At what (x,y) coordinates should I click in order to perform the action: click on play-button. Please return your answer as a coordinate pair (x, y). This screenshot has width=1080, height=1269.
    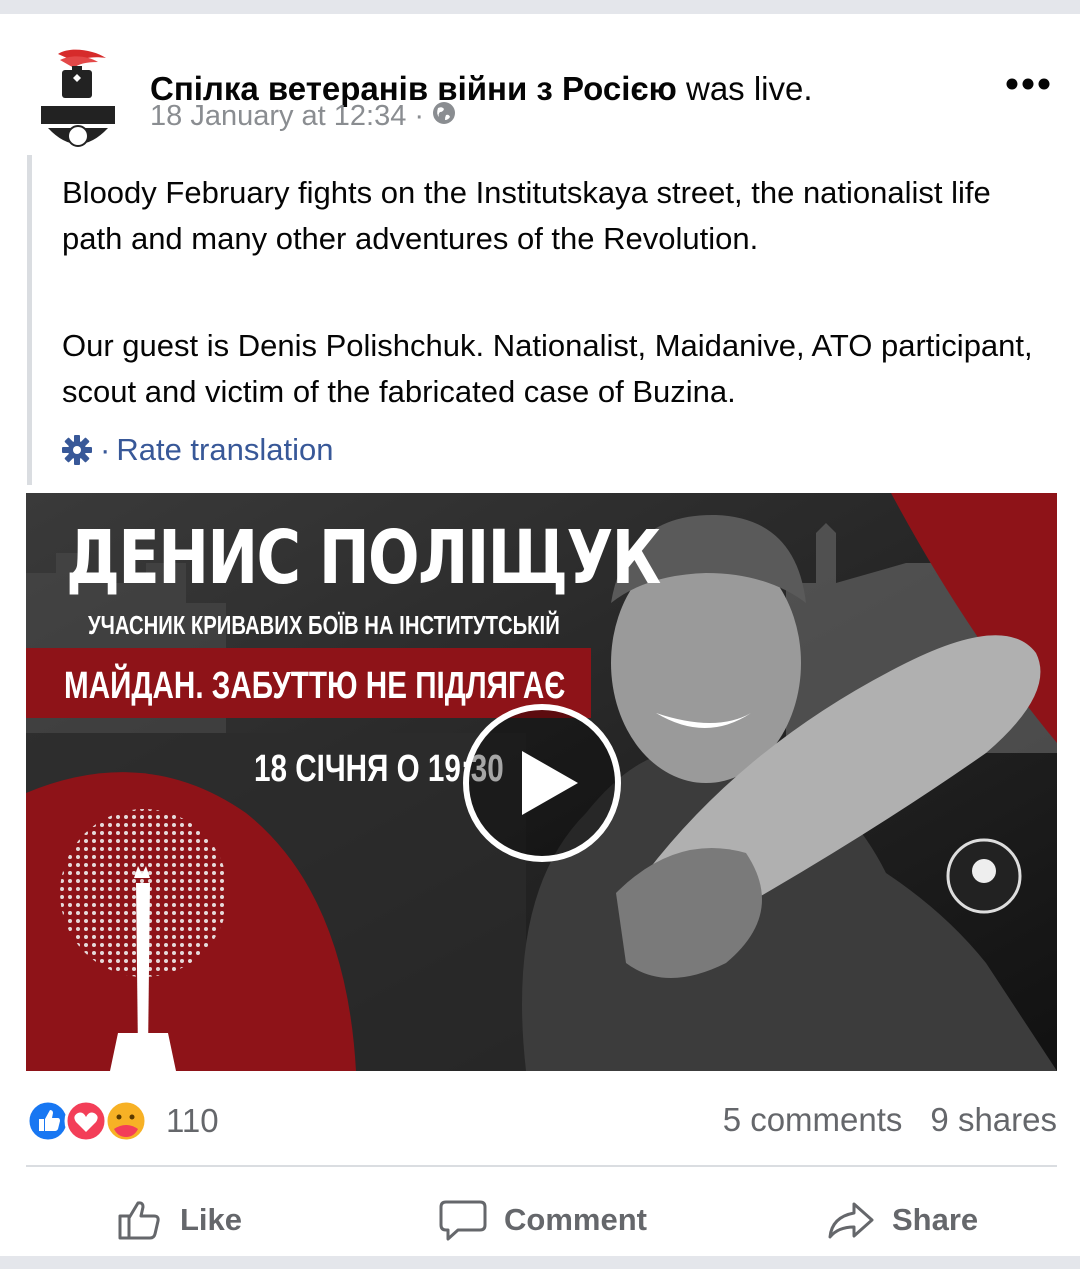
    Looking at the image, I should click on (542, 783).